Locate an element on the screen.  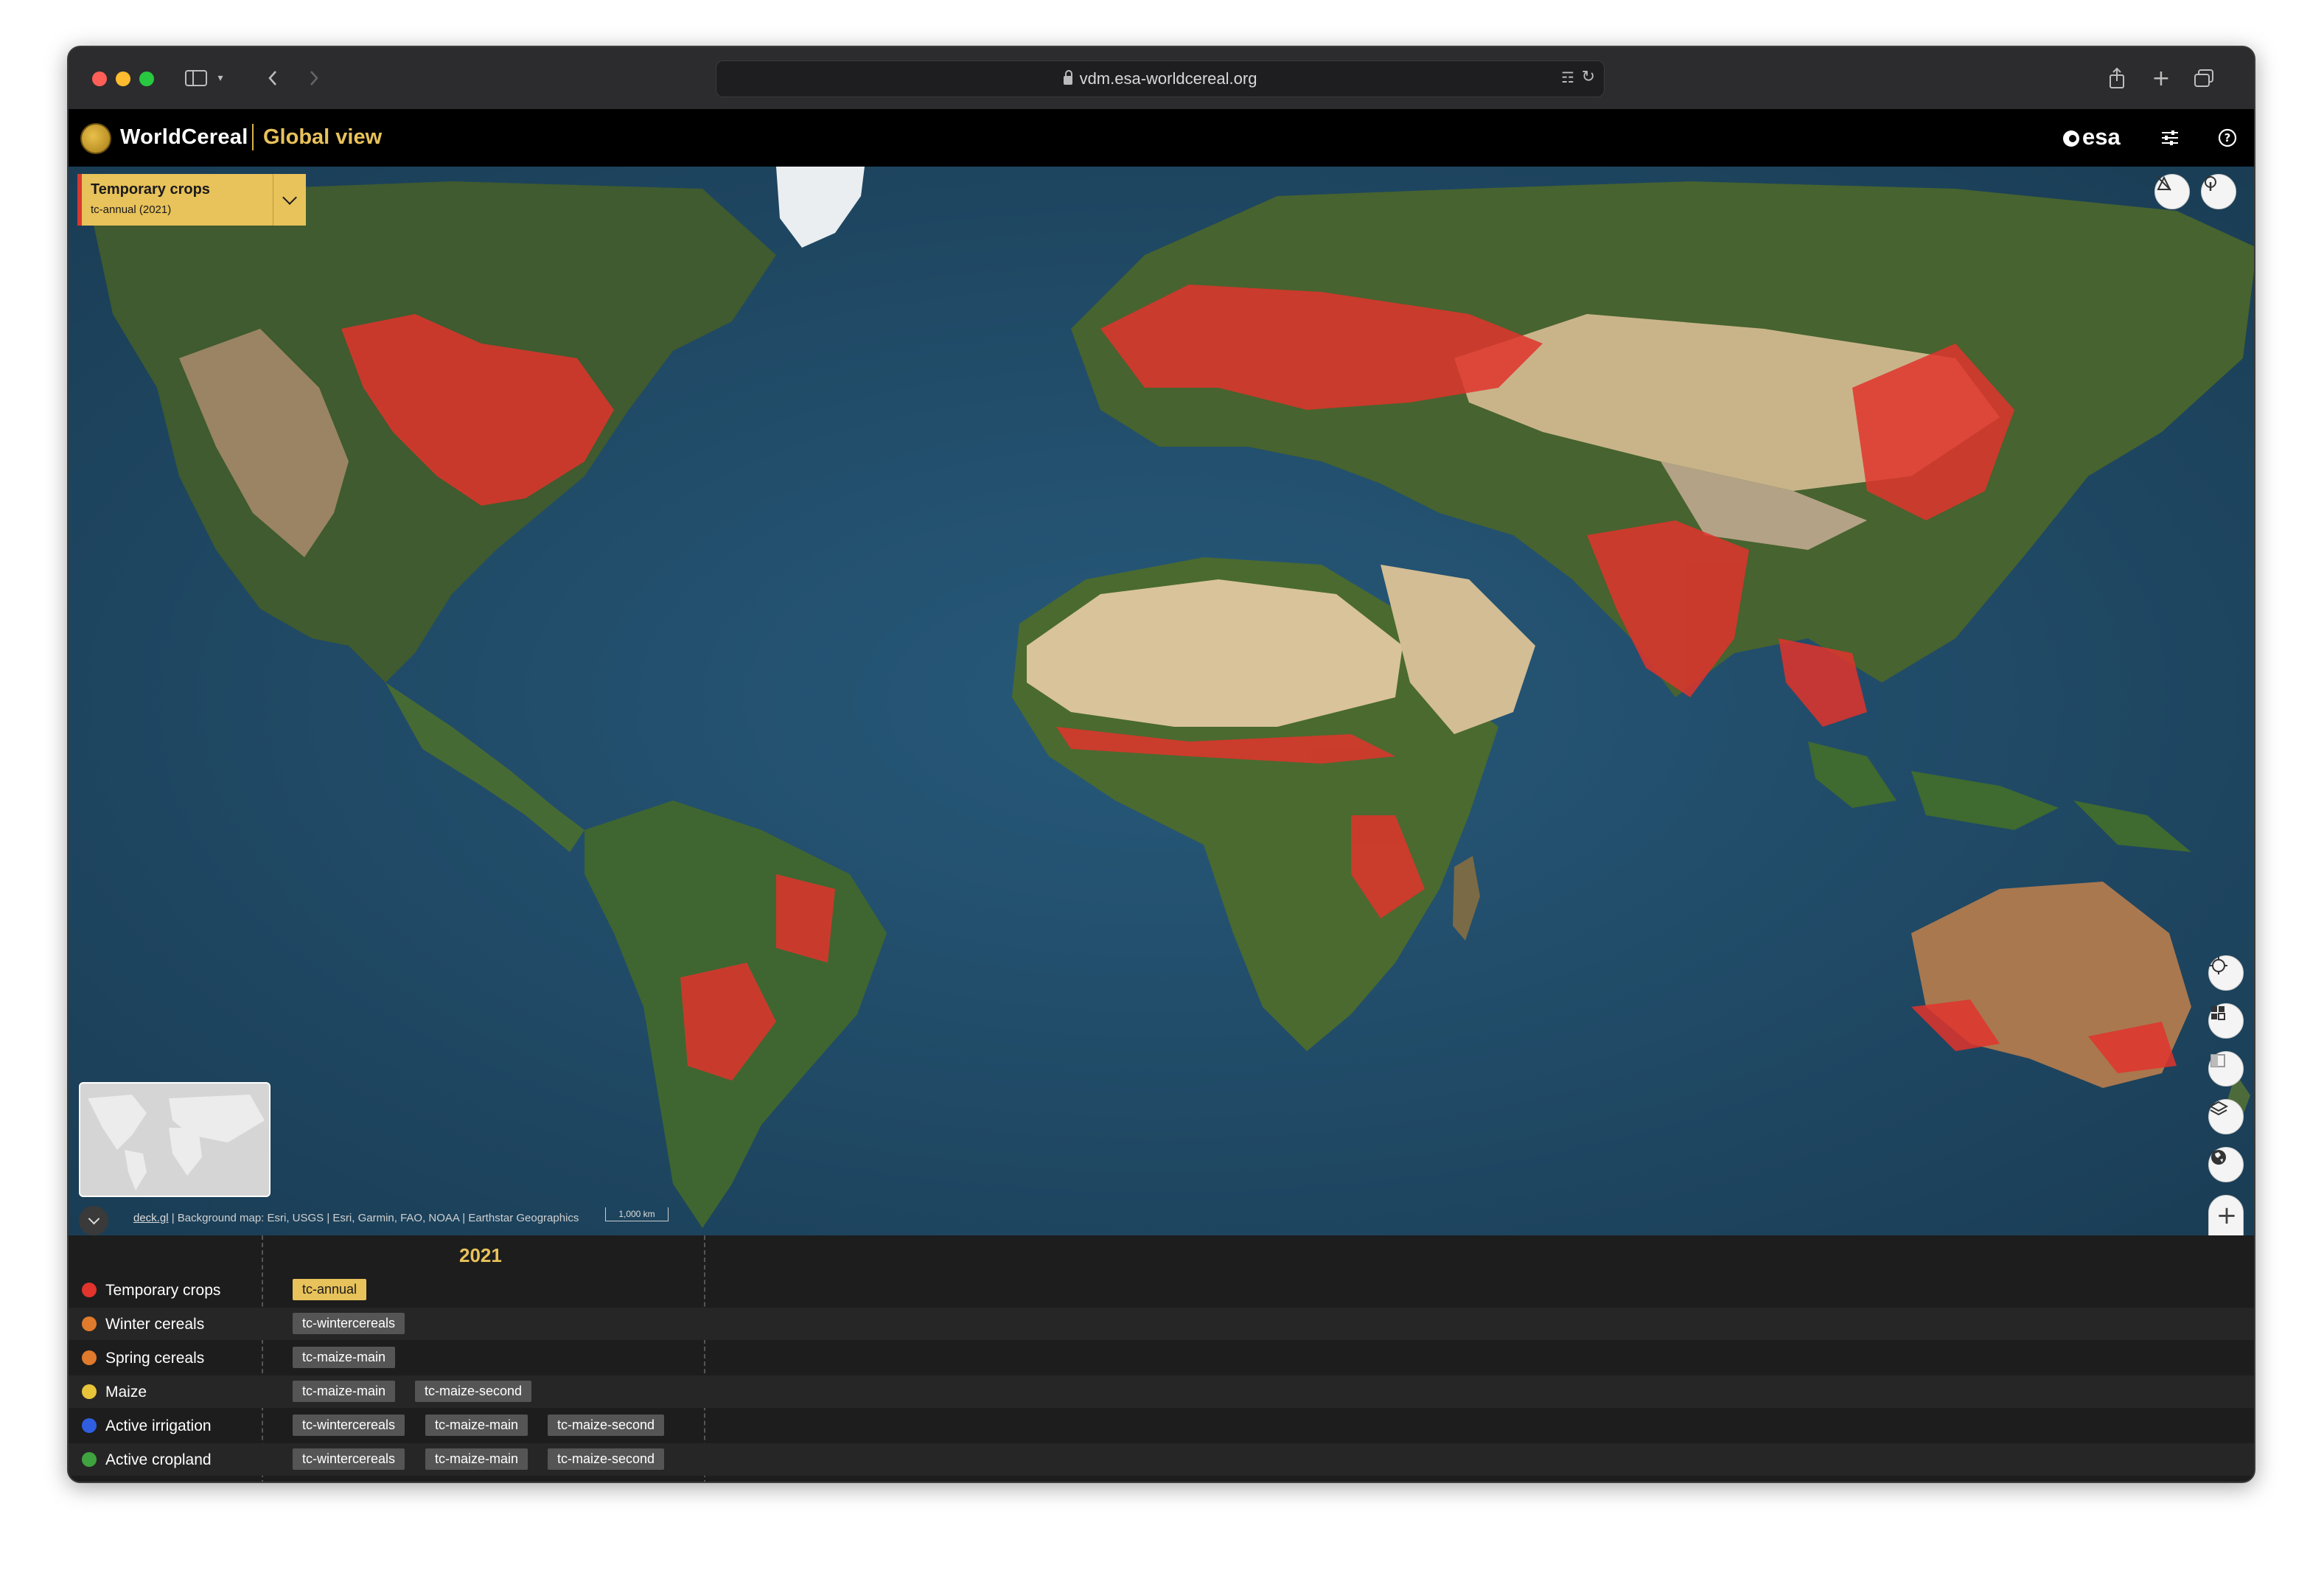
layers-icon is located at coordinates (2226, 1116).